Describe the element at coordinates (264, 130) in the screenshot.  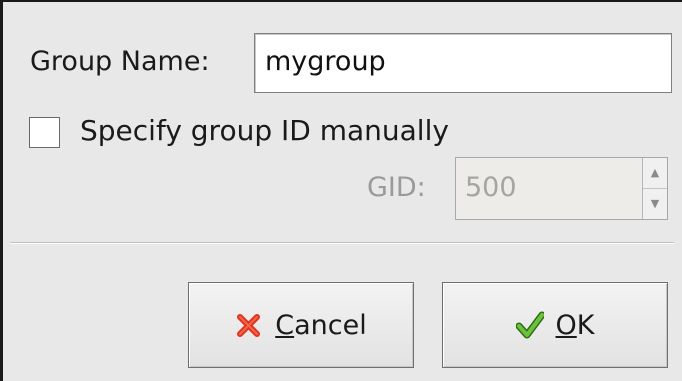
I see `specify-gid-label: Specify group ID manually` at that location.